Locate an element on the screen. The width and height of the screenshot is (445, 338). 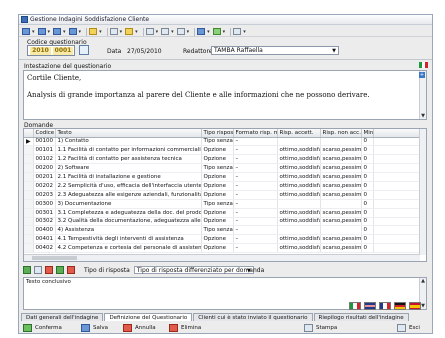
copy-icon is located at coordinates (113, 31).